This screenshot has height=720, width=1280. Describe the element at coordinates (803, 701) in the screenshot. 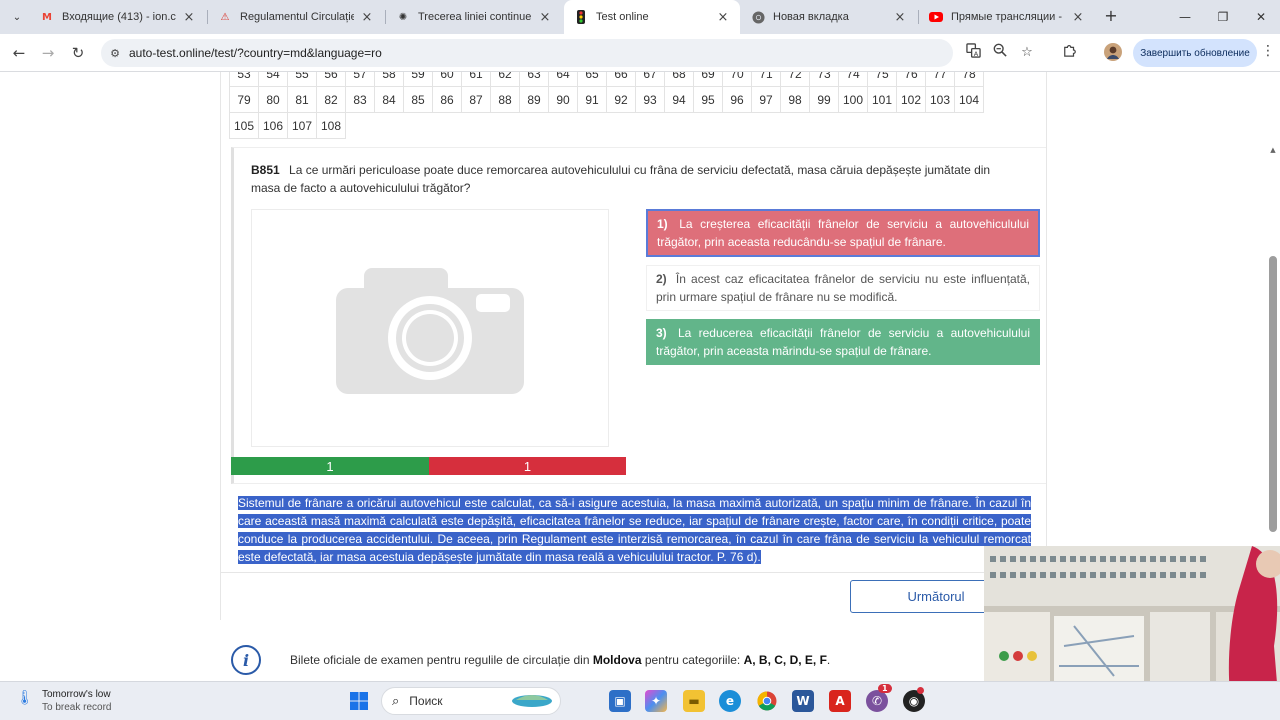

I see `word-icon: W` at that location.